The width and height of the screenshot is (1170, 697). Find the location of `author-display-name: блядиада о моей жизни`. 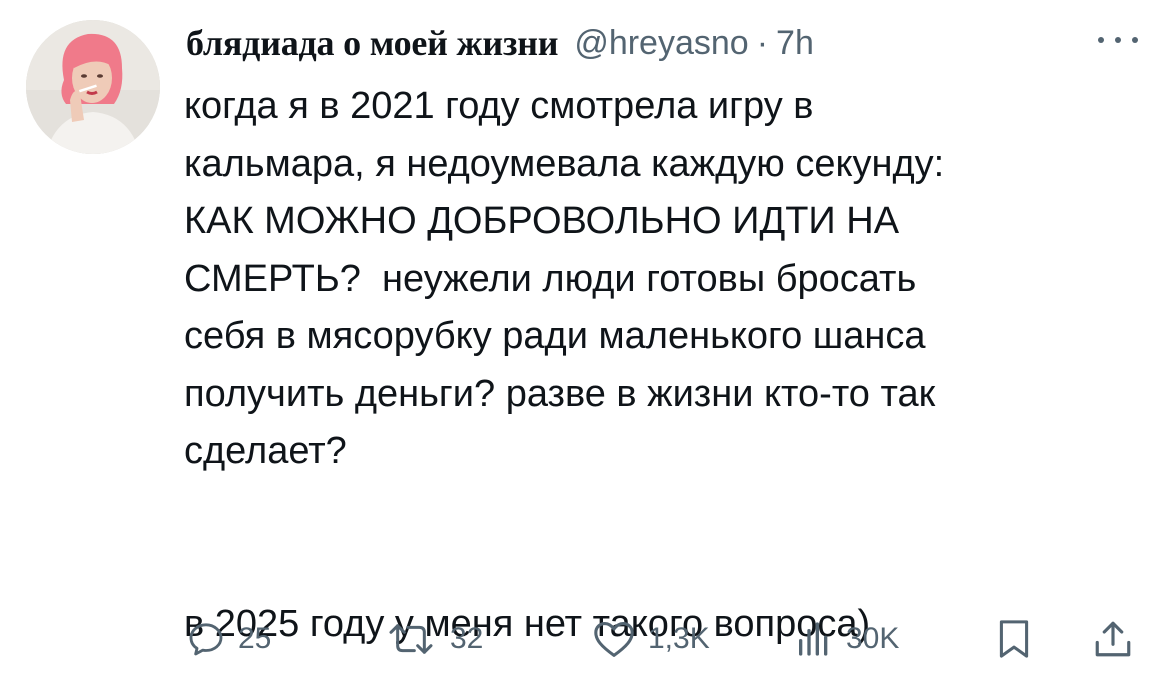

author-display-name: блядиада о моей жизни is located at coordinates (372, 43).